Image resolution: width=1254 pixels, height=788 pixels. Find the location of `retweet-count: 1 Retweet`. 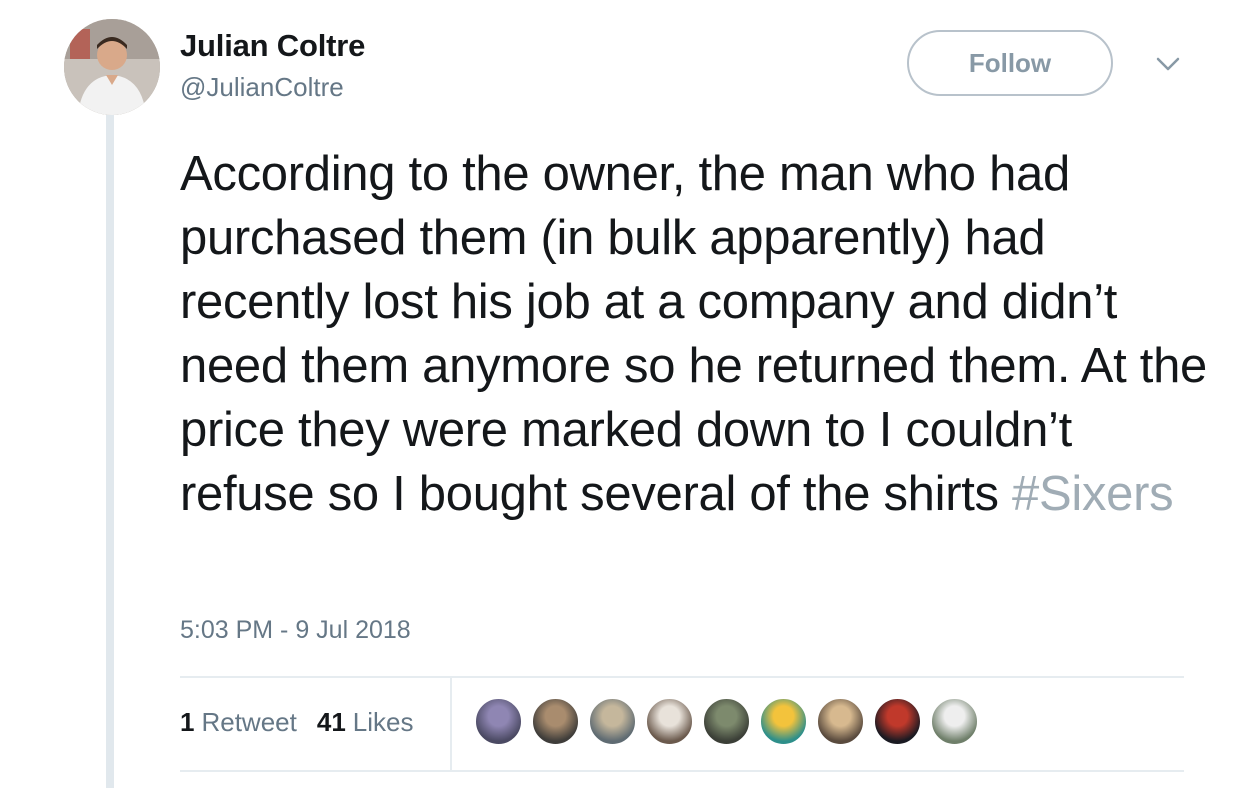

retweet-count: 1 Retweet is located at coordinates (238, 722).